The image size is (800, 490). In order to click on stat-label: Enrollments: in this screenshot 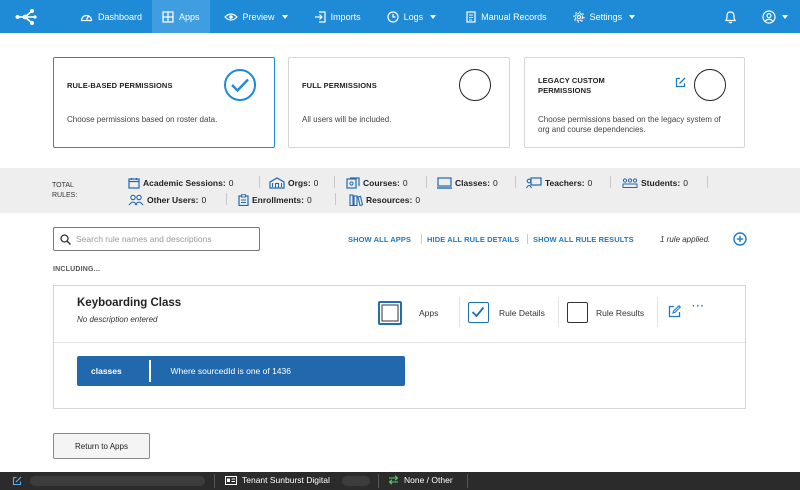, I will do `click(278, 200)`.